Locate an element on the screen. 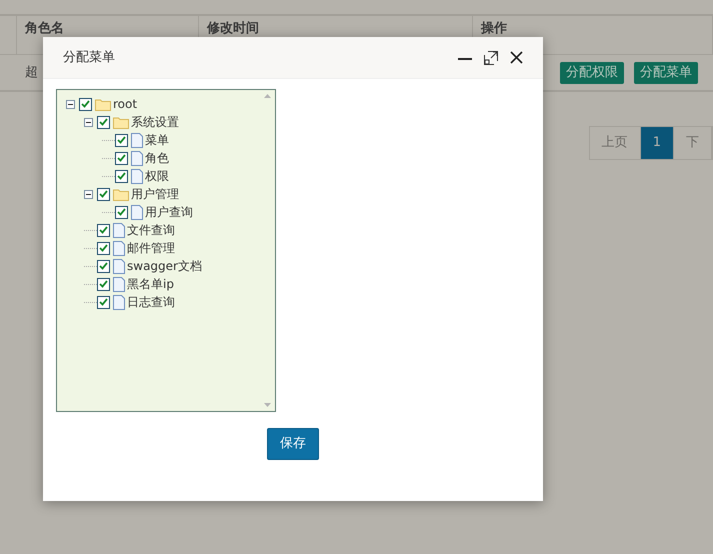 The width and height of the screenshot is (713, 554). tree-item-label: 文件查询 is located at coordinates (151, 230).